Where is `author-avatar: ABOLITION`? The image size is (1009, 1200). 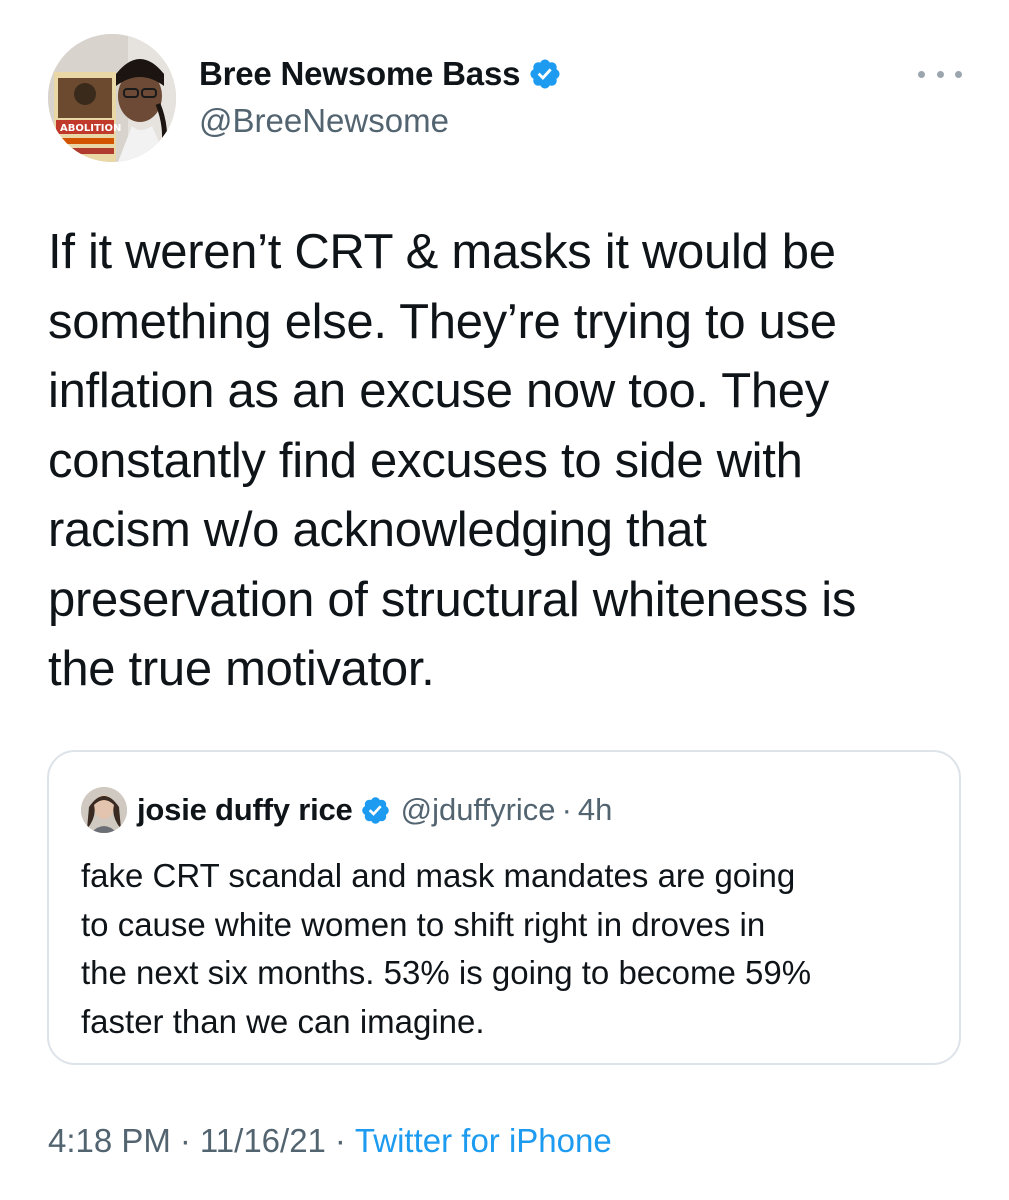 author-avatar: ABOLITION is located at coordinates (112, 98).